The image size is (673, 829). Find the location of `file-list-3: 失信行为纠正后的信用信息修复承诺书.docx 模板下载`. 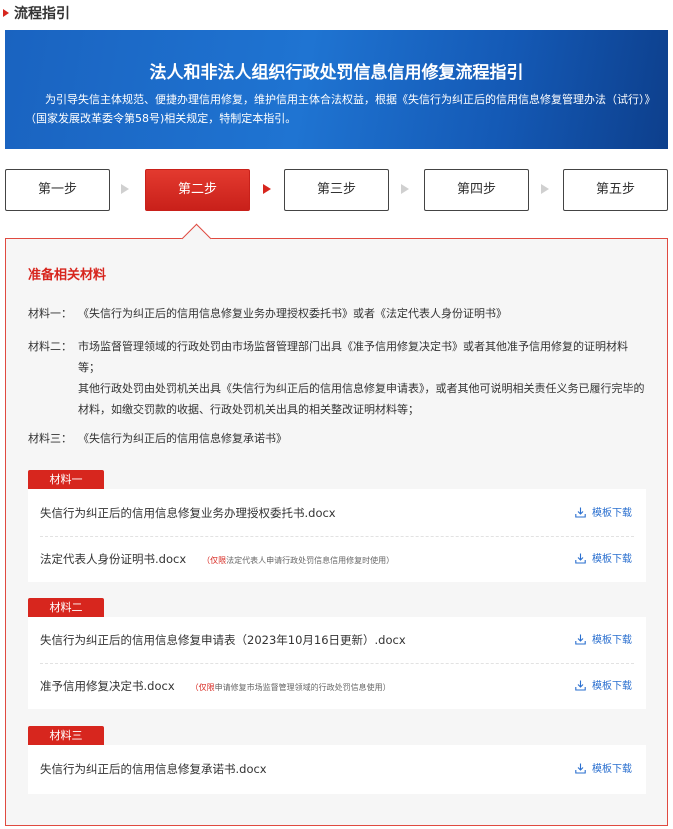

file-list-3: 失信行为纠正后的信用信息修复承诺书.docx 模板下载 is located at coordinates (337, 769).